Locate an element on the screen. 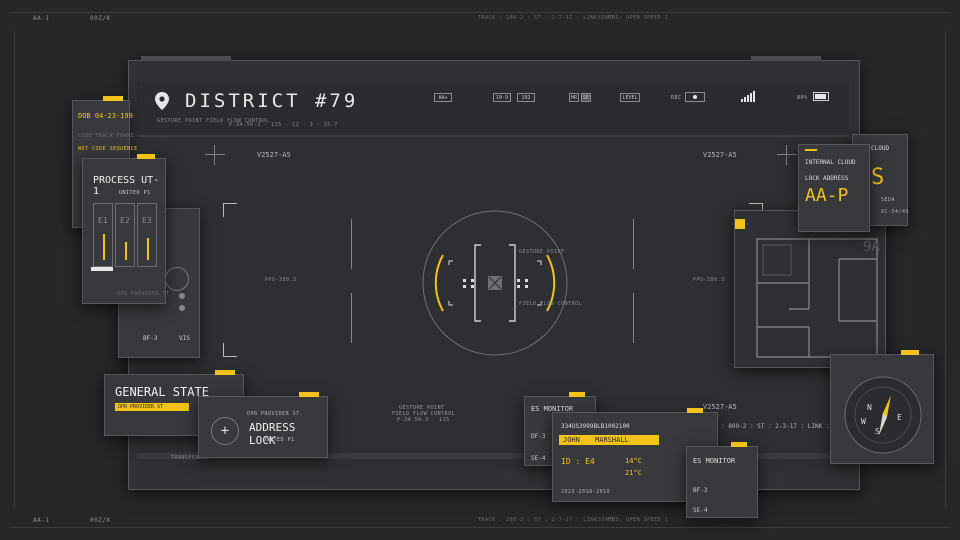 This screenshot has width=960, height=540. slot-e1: E1 is located at coordinates (103, 235).